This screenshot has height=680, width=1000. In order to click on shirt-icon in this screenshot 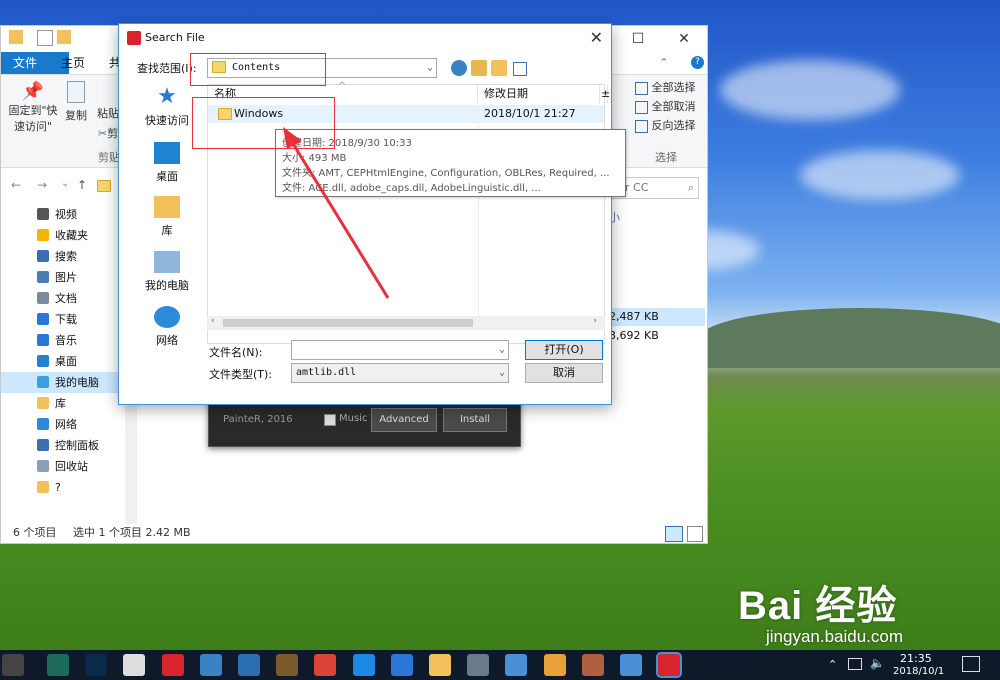, I will do `click(516, 665)`.